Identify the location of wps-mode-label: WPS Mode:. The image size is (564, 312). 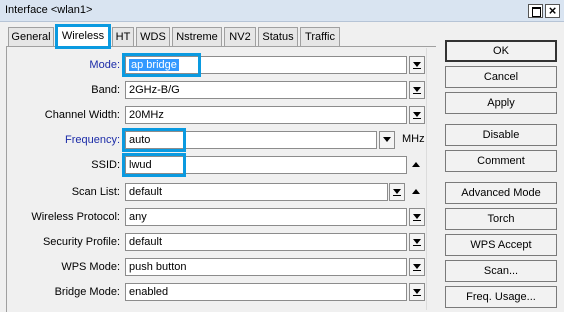
(90, 267).